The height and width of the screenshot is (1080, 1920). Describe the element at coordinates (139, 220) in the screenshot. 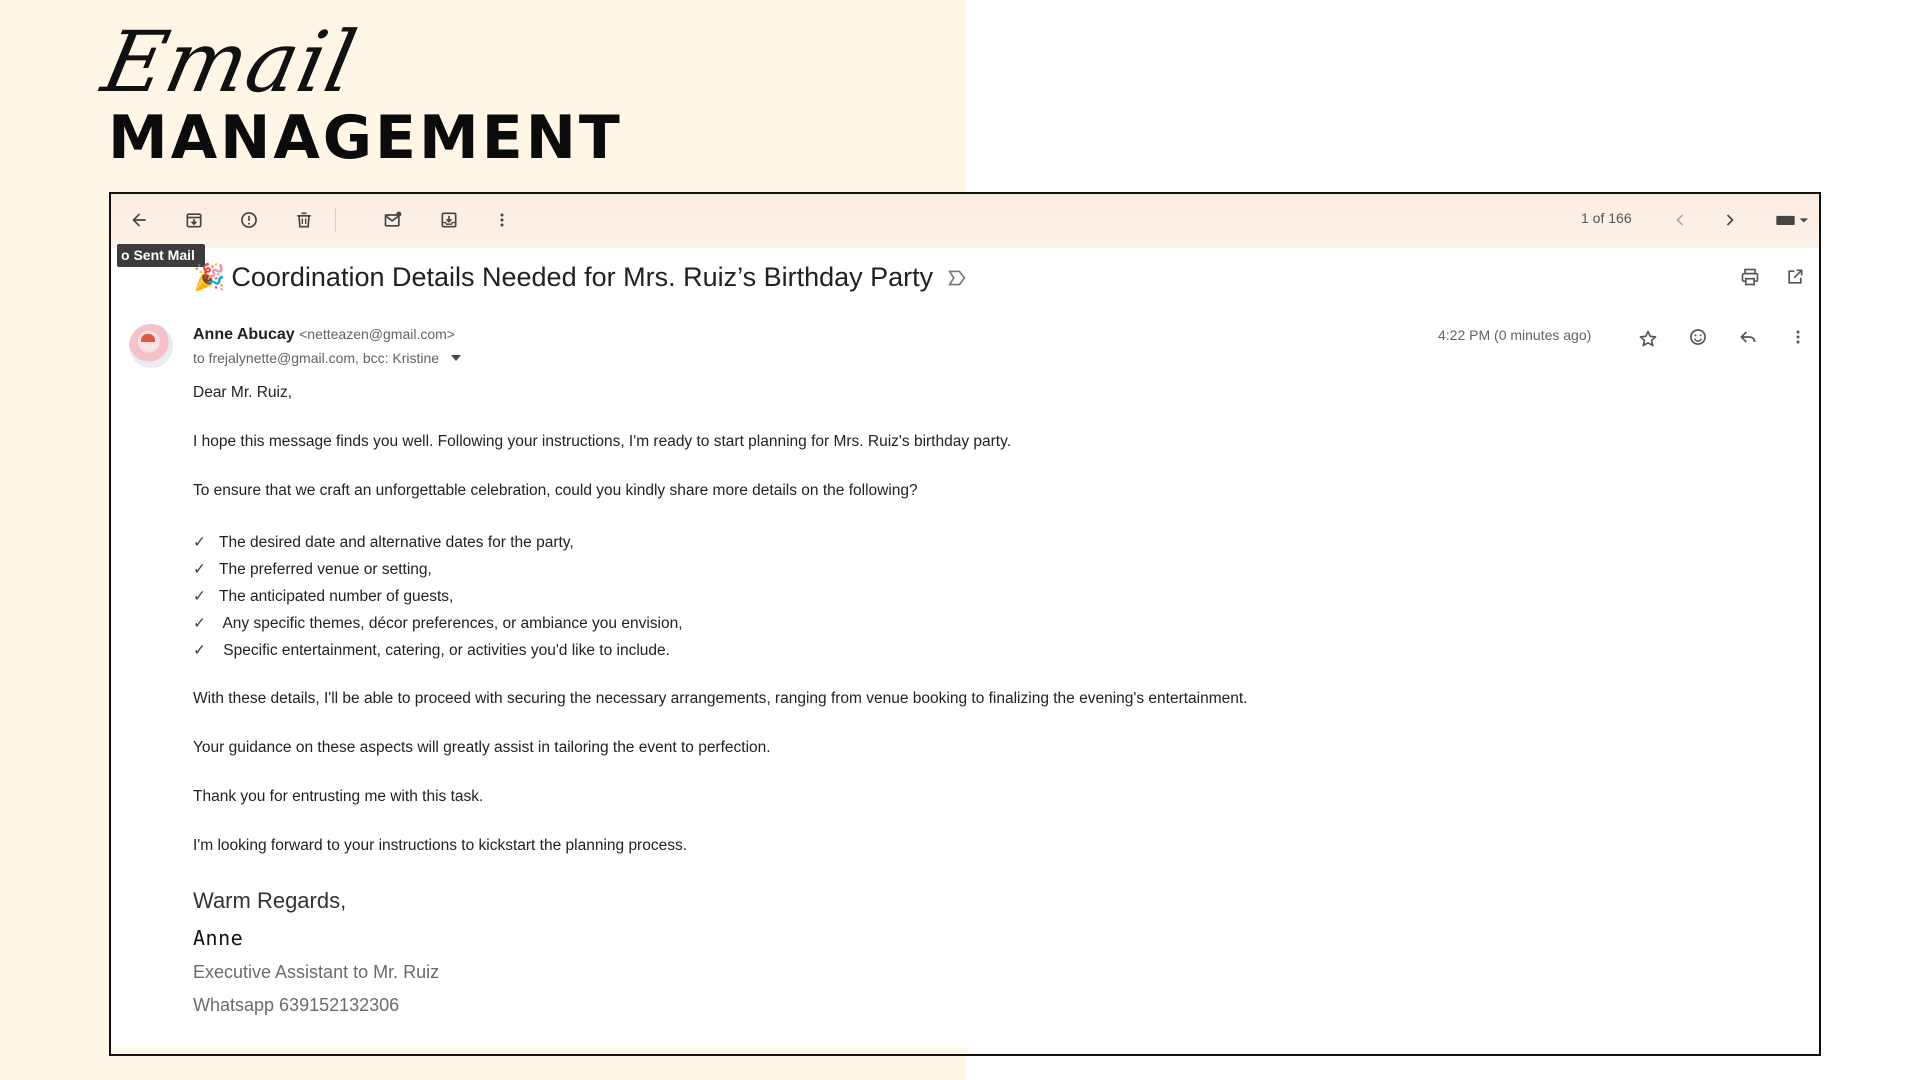

I see `back-arrow-icon` at that location.